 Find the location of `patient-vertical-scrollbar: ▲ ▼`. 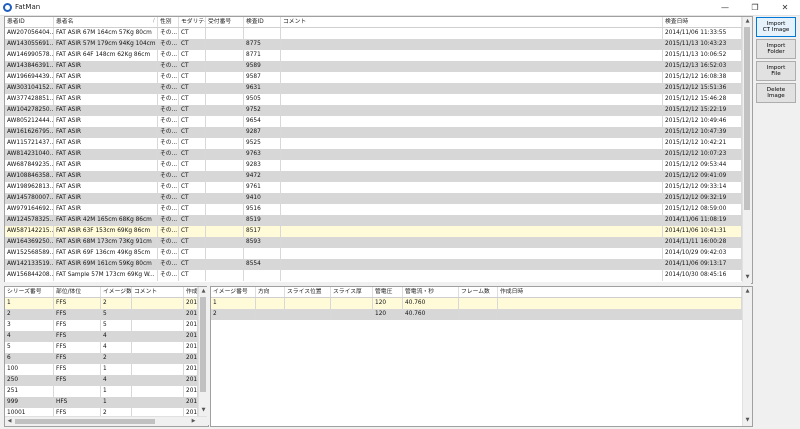

patient-vertical-scrollbar: ▲ ▼ is located at coordinates (747, 150).